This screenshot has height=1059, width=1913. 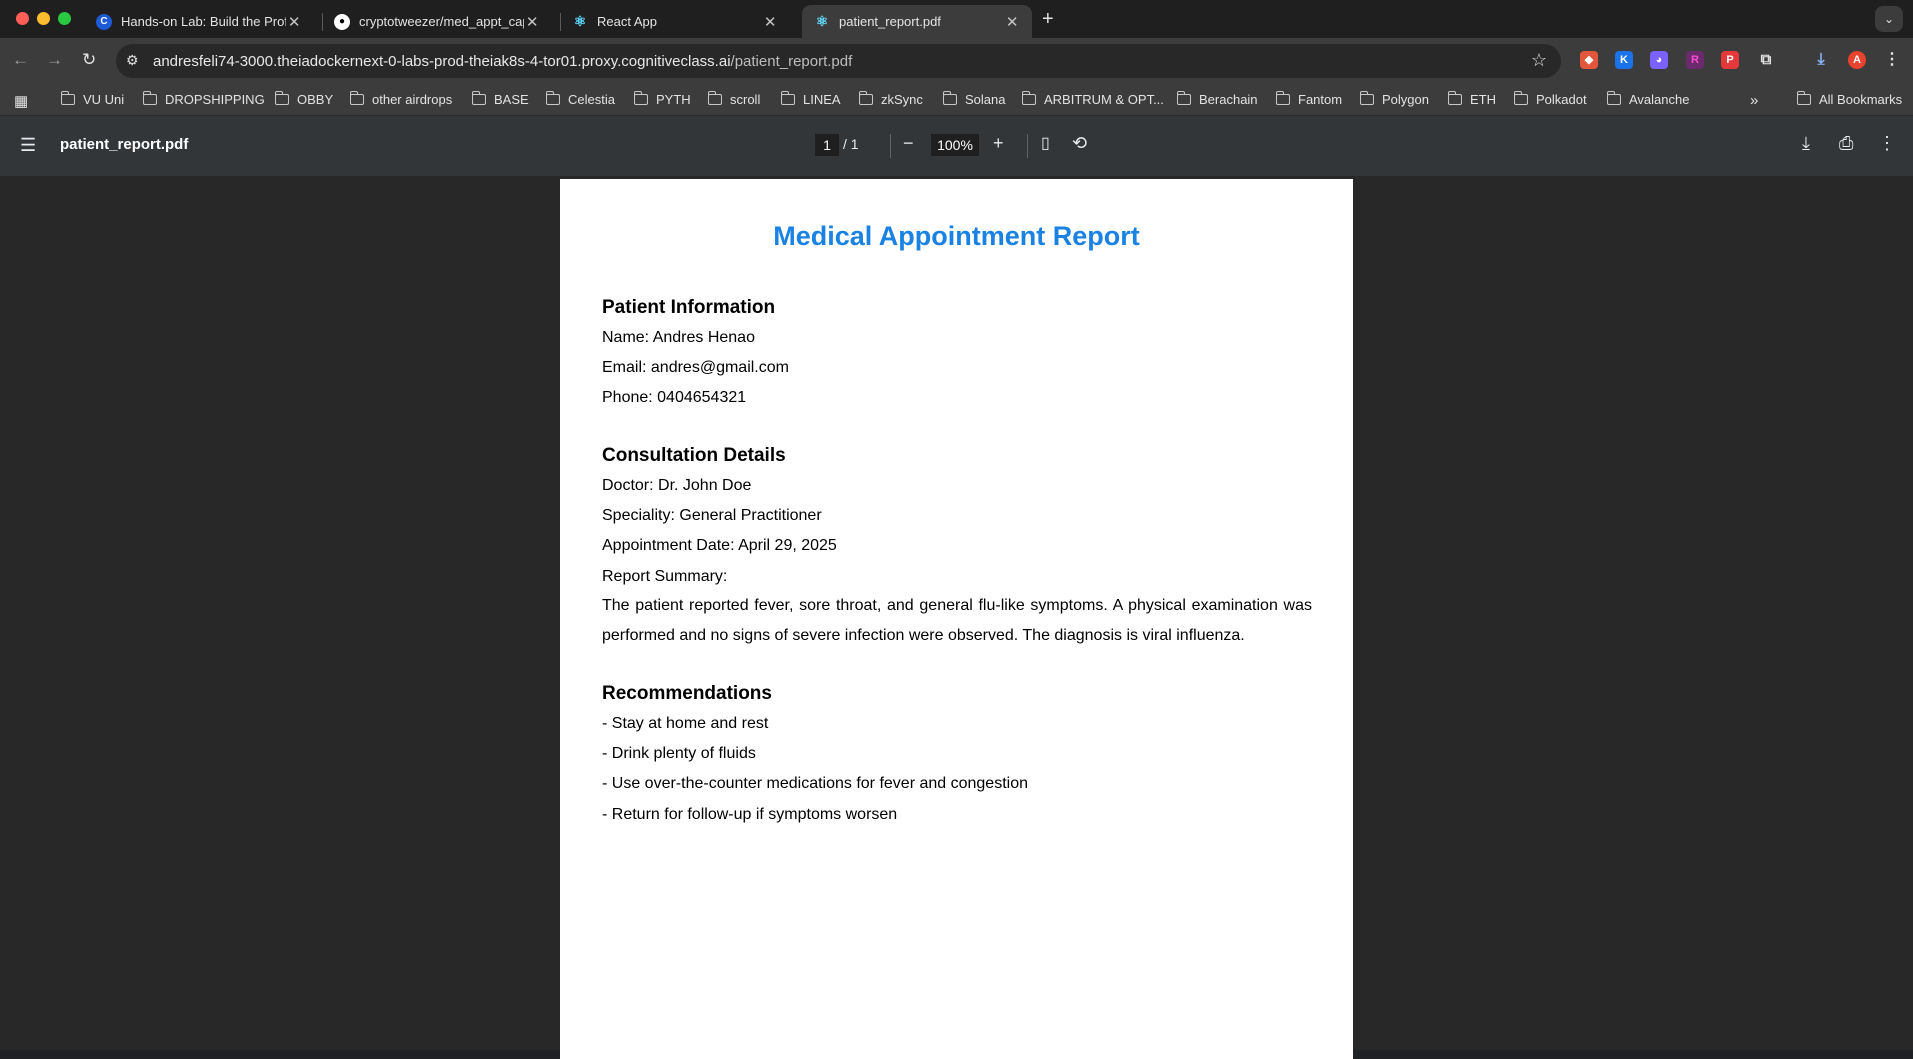 What do you see at coordinates (1806, 143) in the screenshot?
I see `download-icon: ⤓` at bounding box center [1806, 143].